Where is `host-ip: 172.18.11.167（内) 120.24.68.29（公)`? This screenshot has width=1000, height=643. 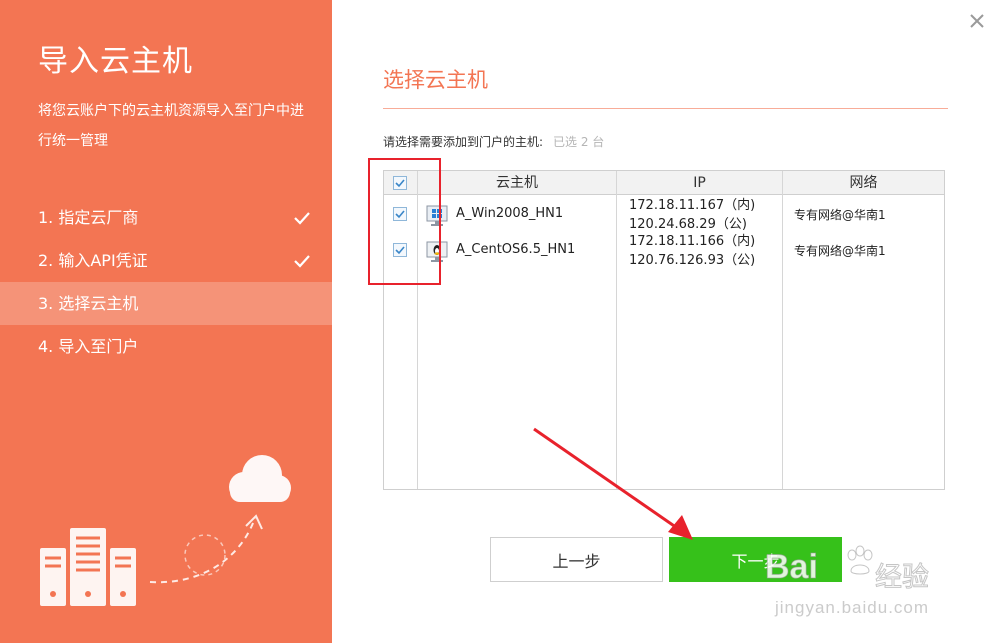 host-ip: 172.18.11.167（内) 120.24.68.29（公) is located at coordinates (692, 215).